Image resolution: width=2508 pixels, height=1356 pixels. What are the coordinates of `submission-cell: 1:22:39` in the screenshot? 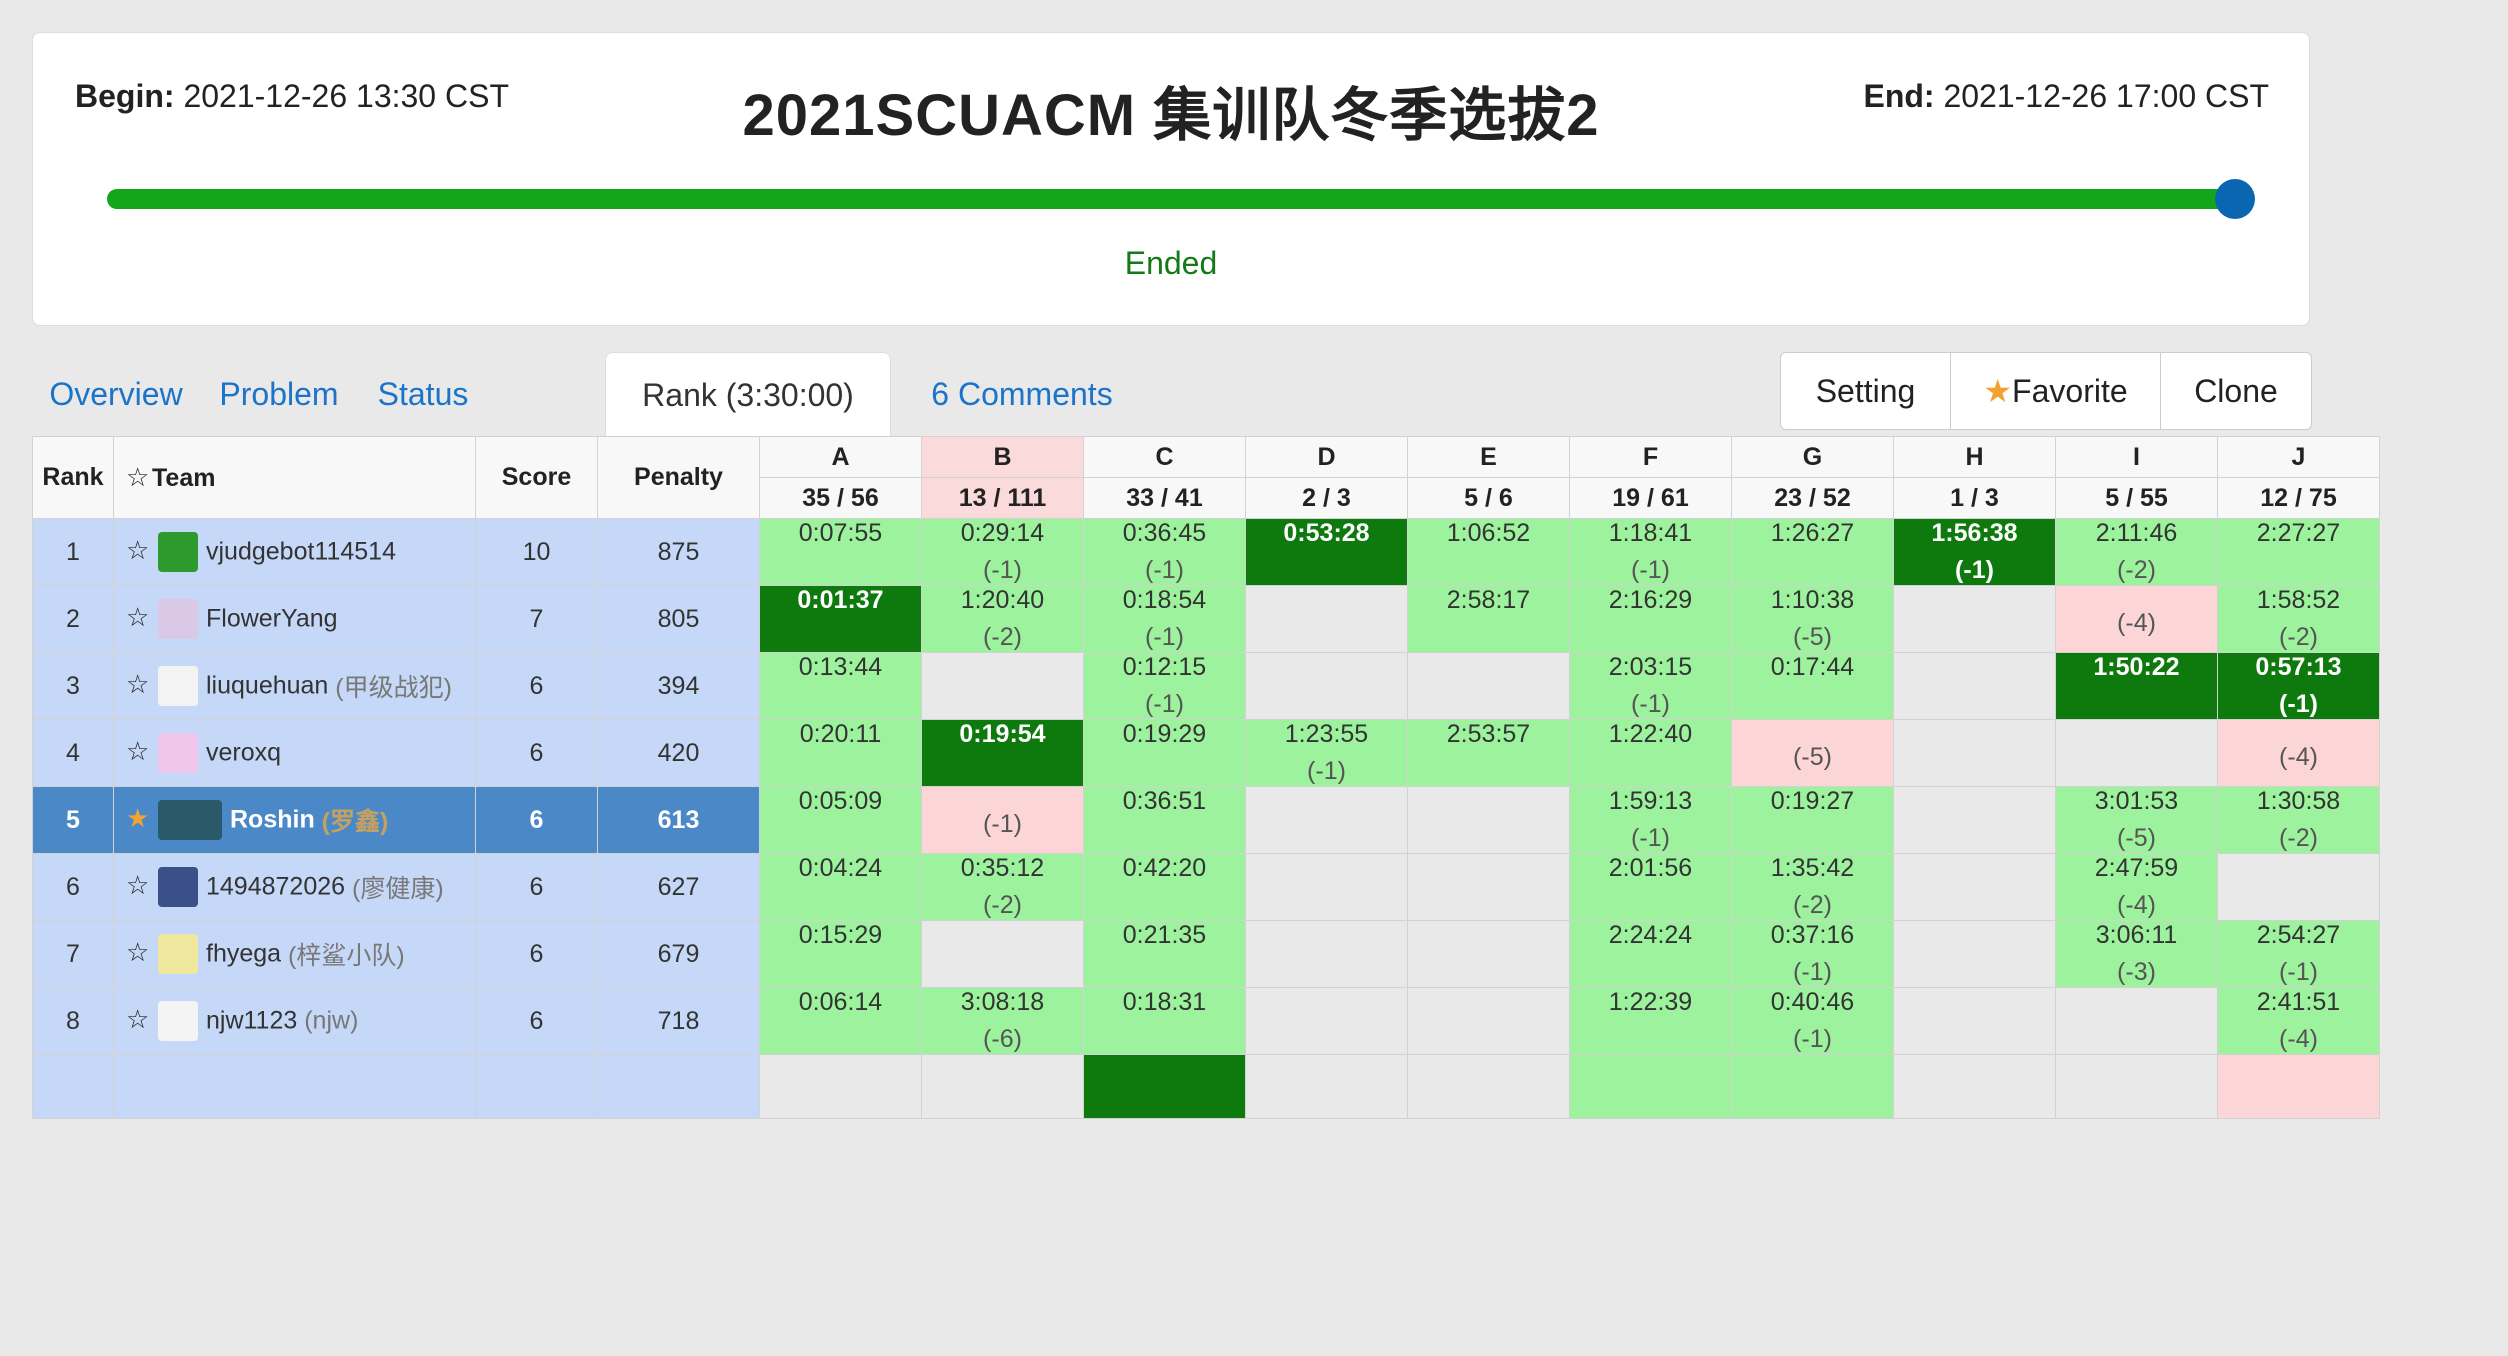 It's located at (1650, 1021).